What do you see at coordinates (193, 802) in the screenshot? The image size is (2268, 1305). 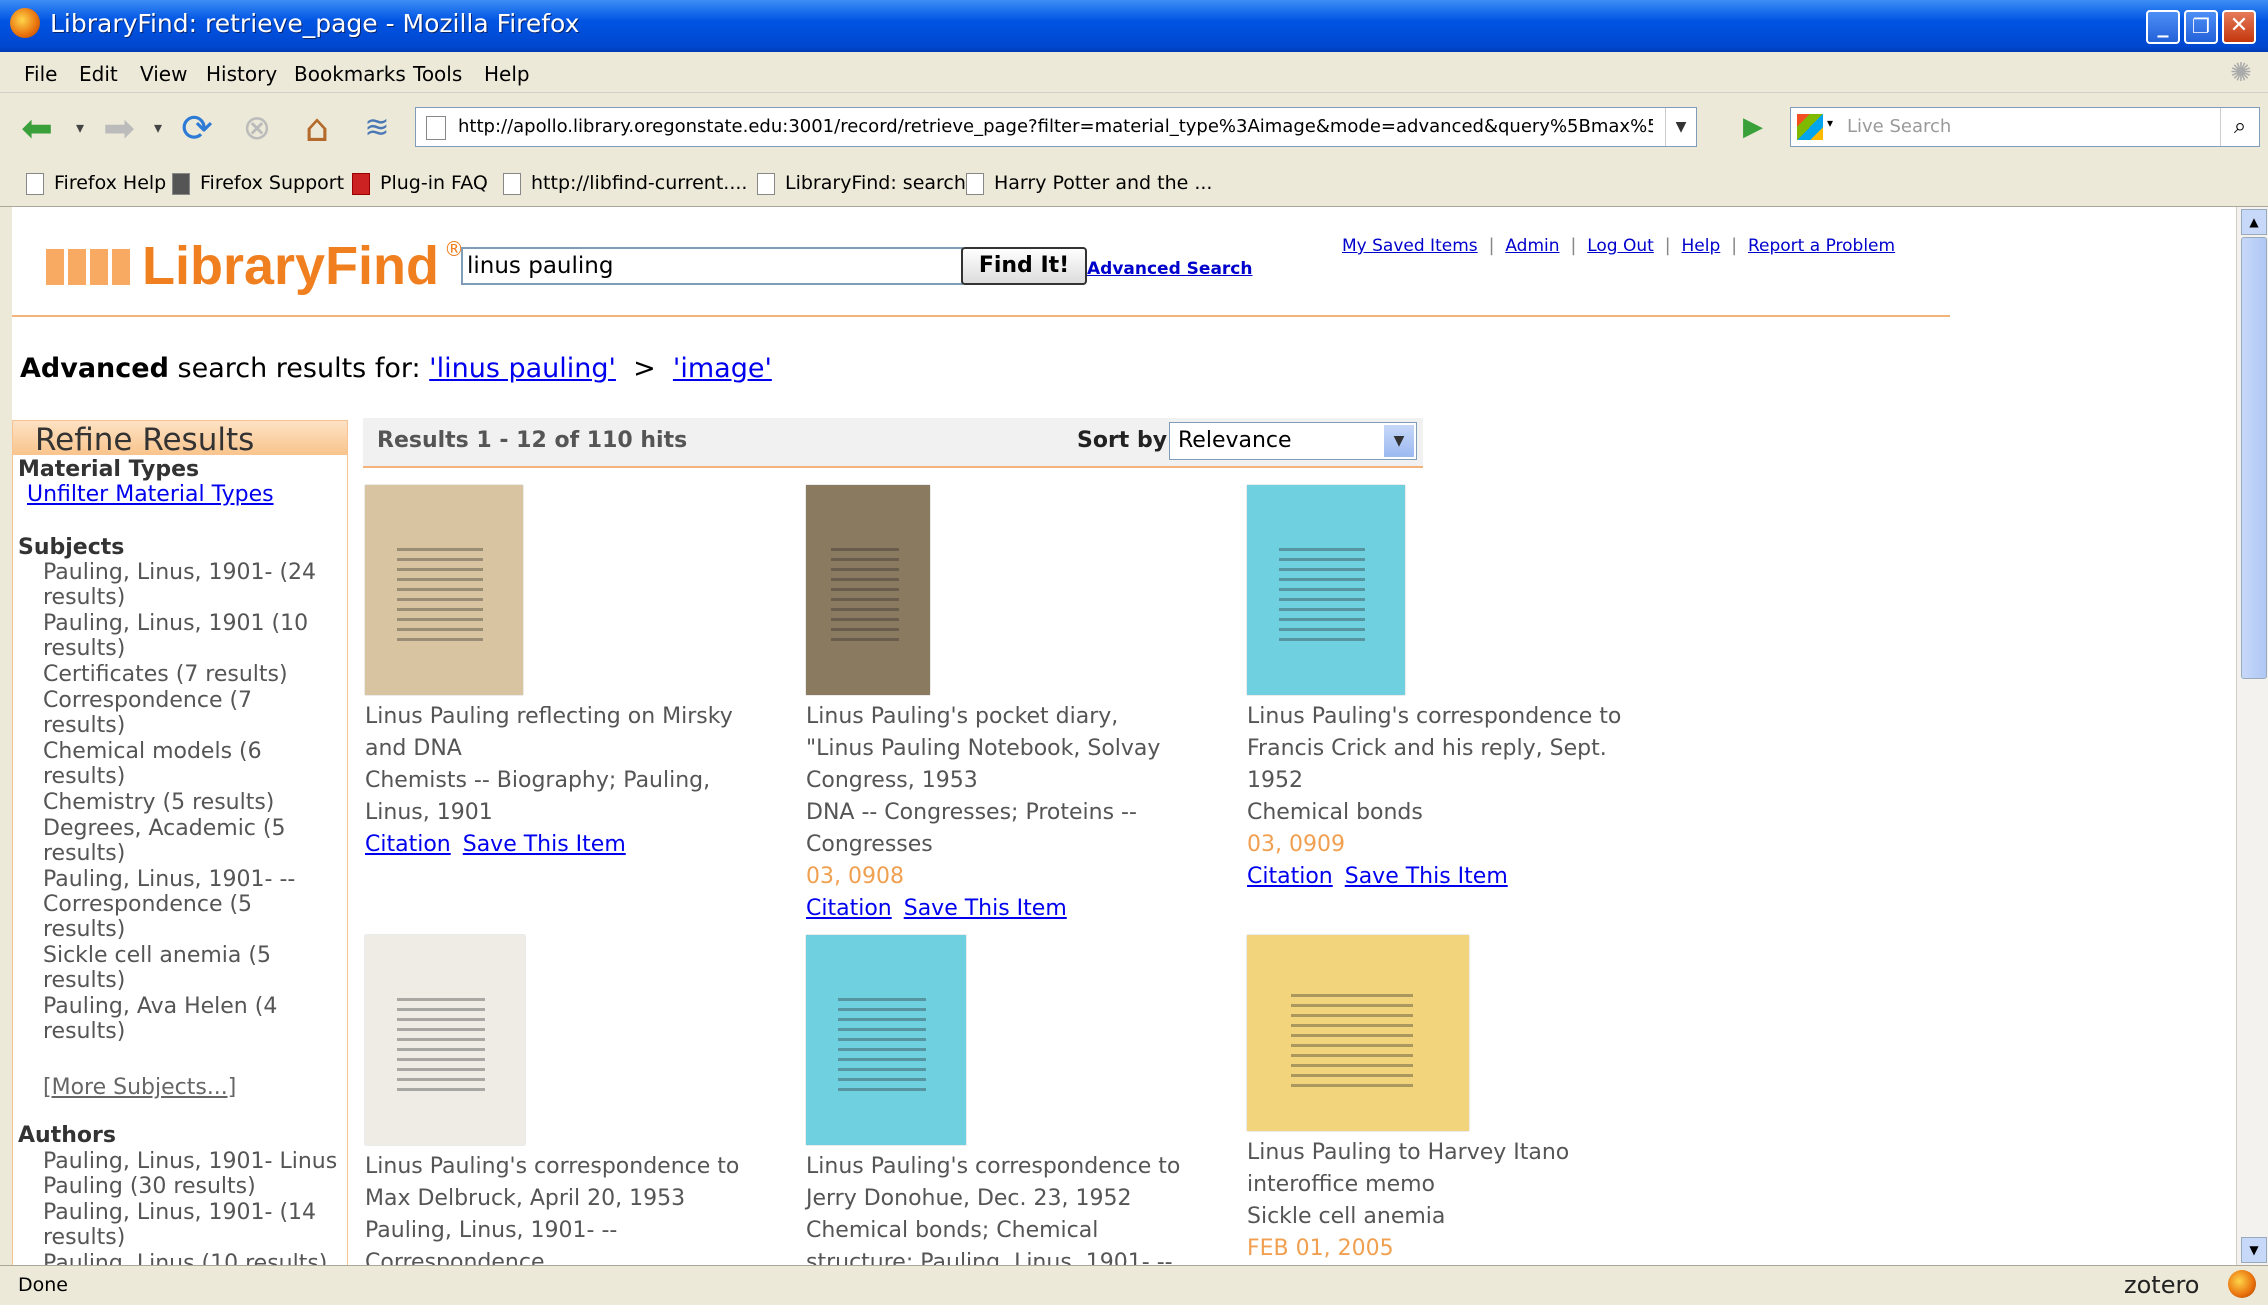 I see `subject-facet: Chemistry (5 results)` at bounding box center [193, 802].